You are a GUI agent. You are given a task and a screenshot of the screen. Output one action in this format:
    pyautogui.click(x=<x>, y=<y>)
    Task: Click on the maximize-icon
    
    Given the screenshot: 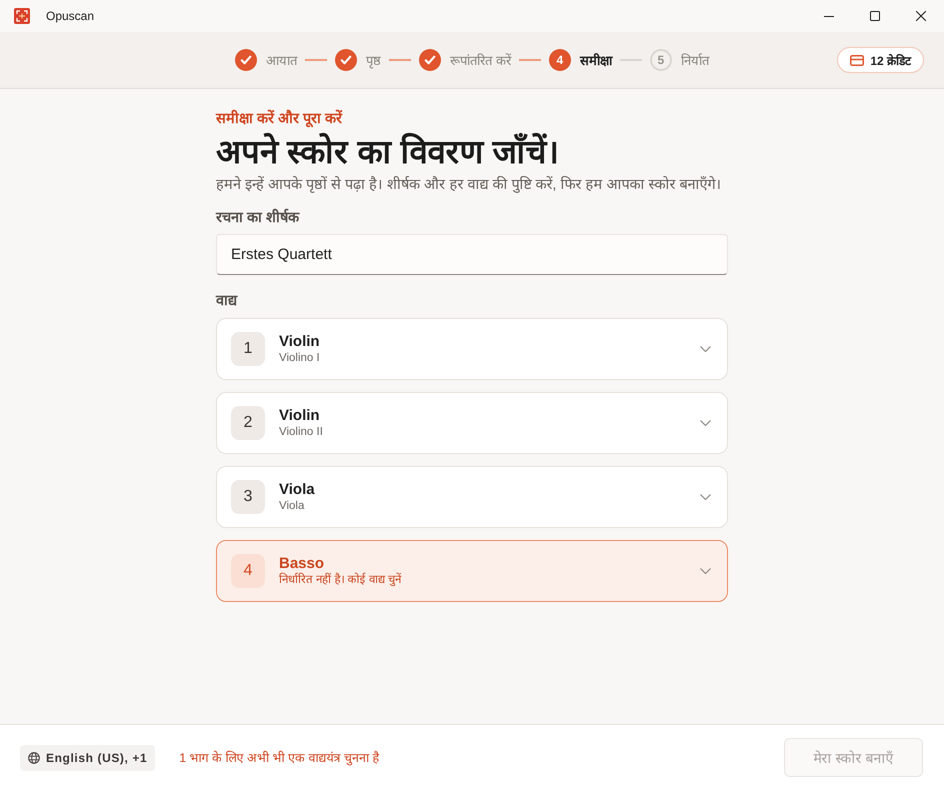 What is the action you would take?
    pyautogui.click(x=875, y=16)
    